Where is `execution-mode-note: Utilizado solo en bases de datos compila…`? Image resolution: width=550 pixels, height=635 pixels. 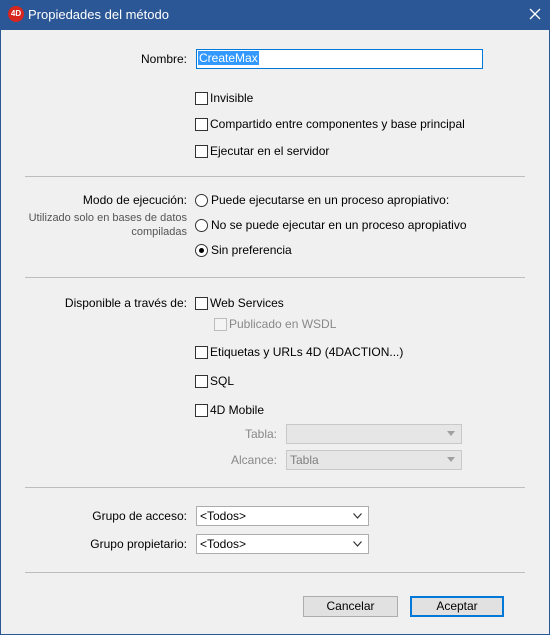 execution-mode-note: Utilizado solo en bases de datos compila… is located at coordinates (107, 225).